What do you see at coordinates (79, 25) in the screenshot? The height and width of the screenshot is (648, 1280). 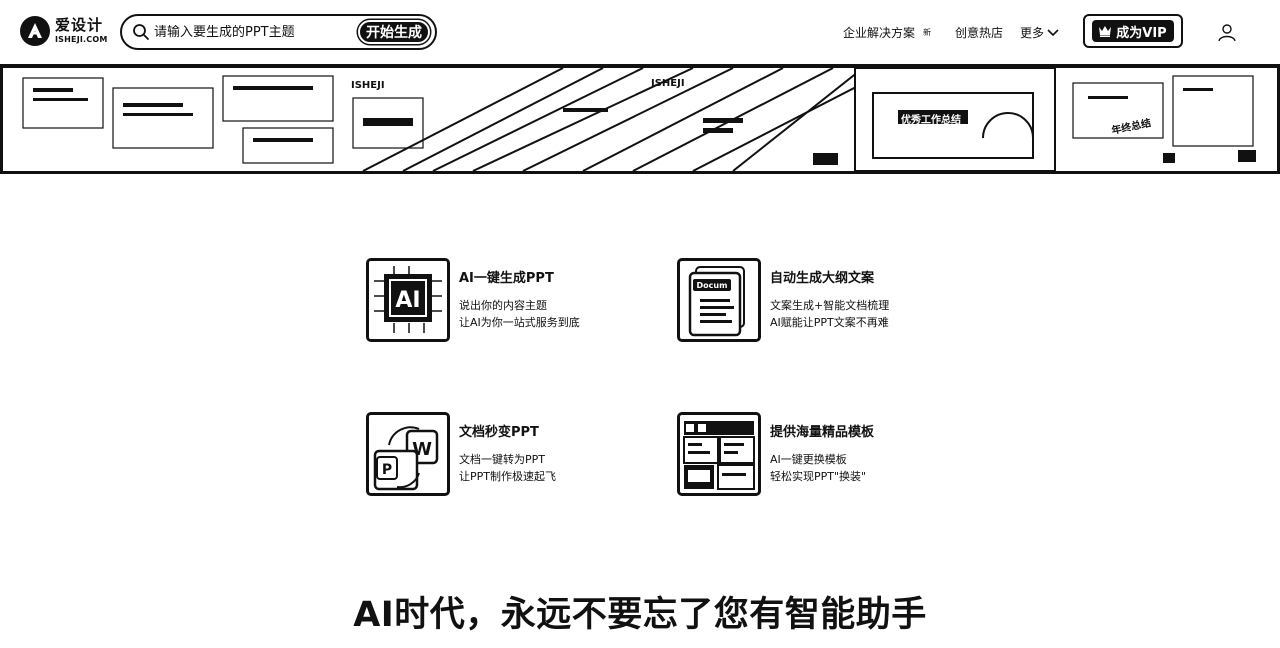 I see `logo-title: 爱设计` at bounding box center [79, 25].